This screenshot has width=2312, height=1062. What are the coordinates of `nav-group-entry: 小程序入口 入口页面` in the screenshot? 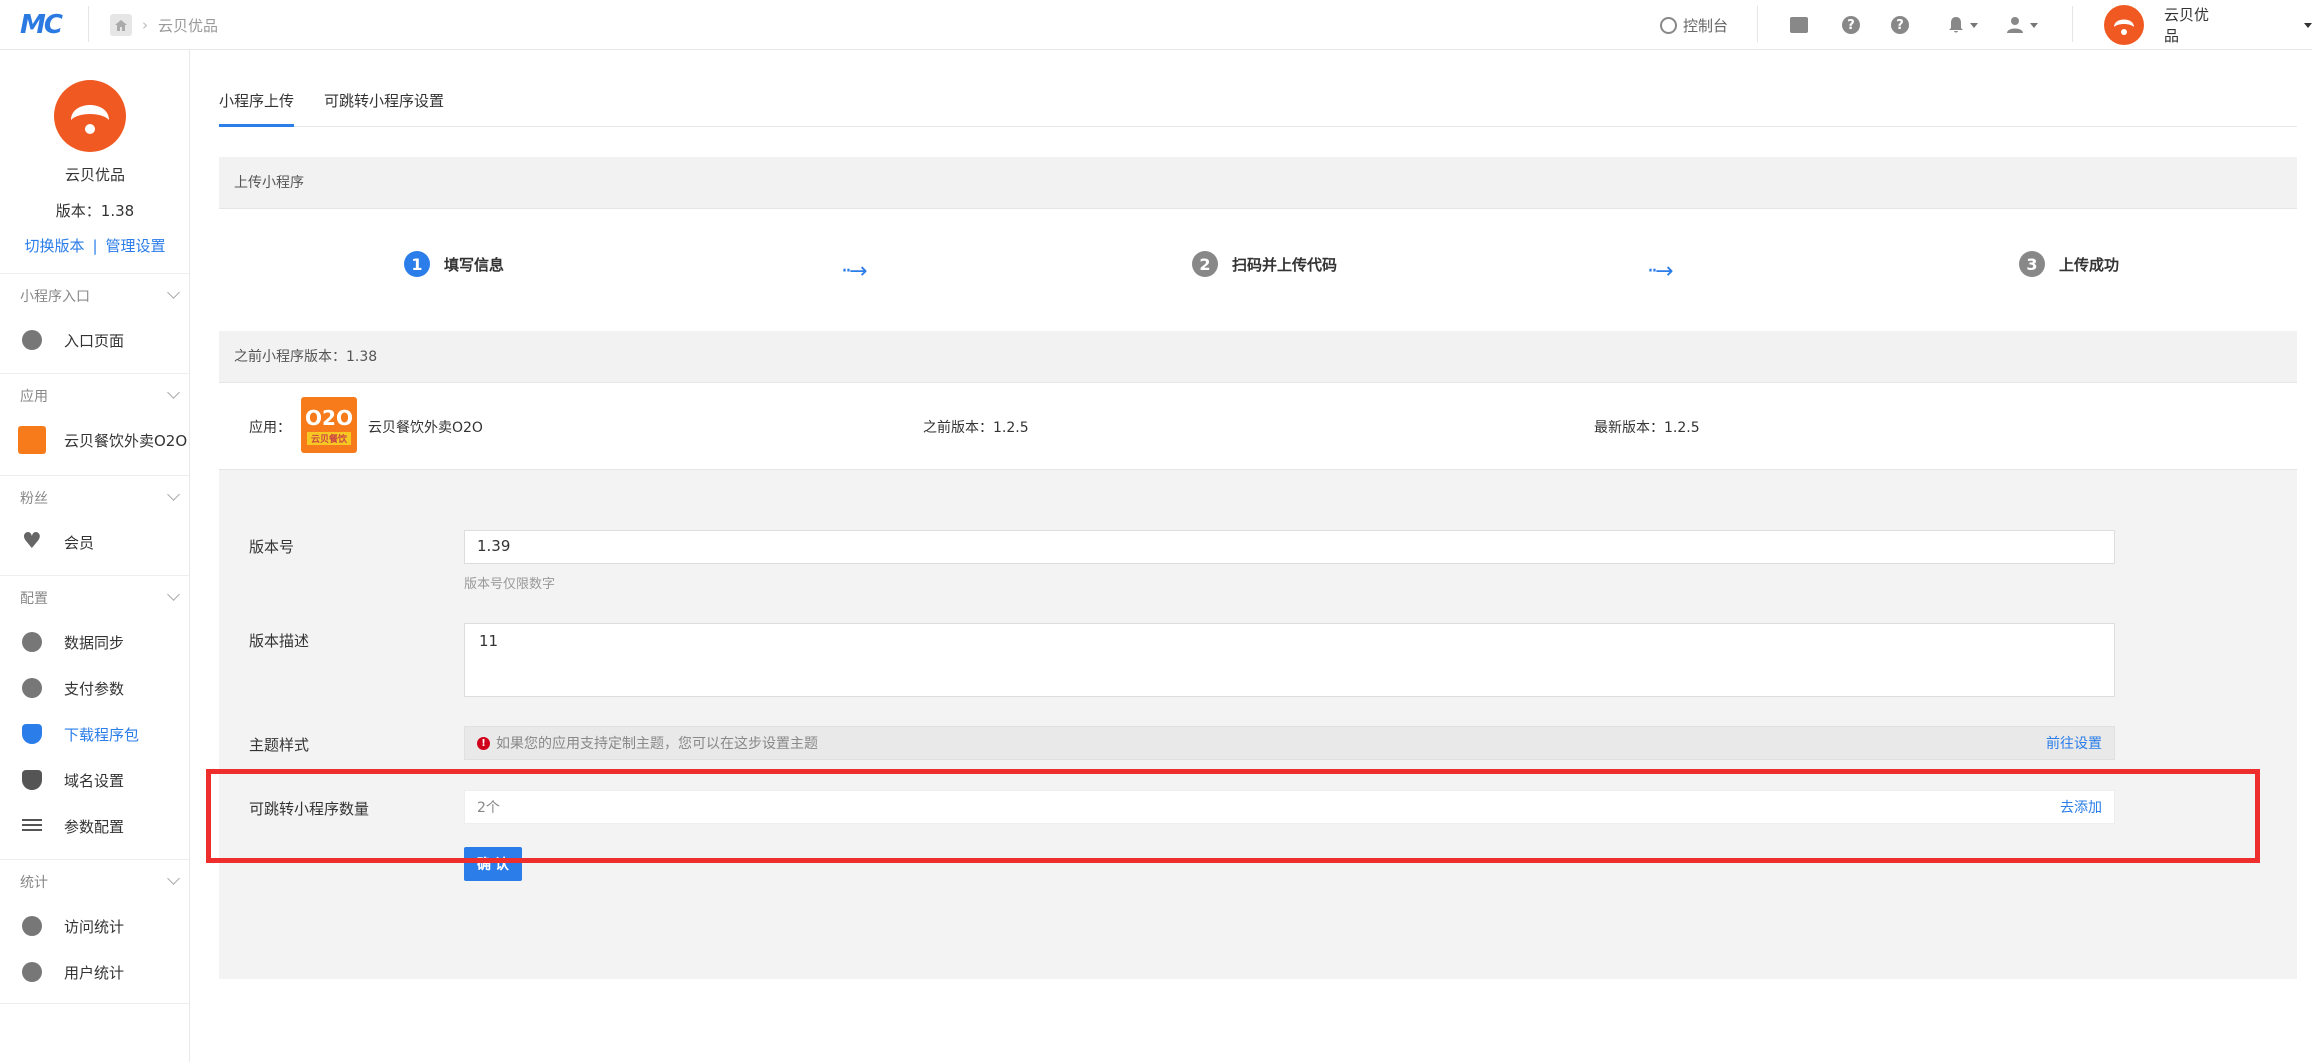 It's located at (95, 318).